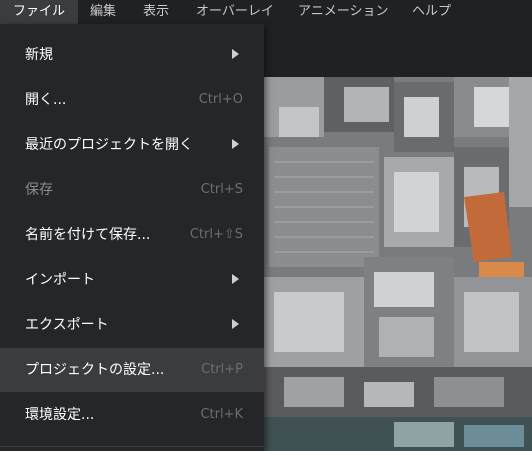  Describe the element at coordinates (132, 190) in the screenshot. I see `menu-item-save: 保存 Ctrl+S` at that location.